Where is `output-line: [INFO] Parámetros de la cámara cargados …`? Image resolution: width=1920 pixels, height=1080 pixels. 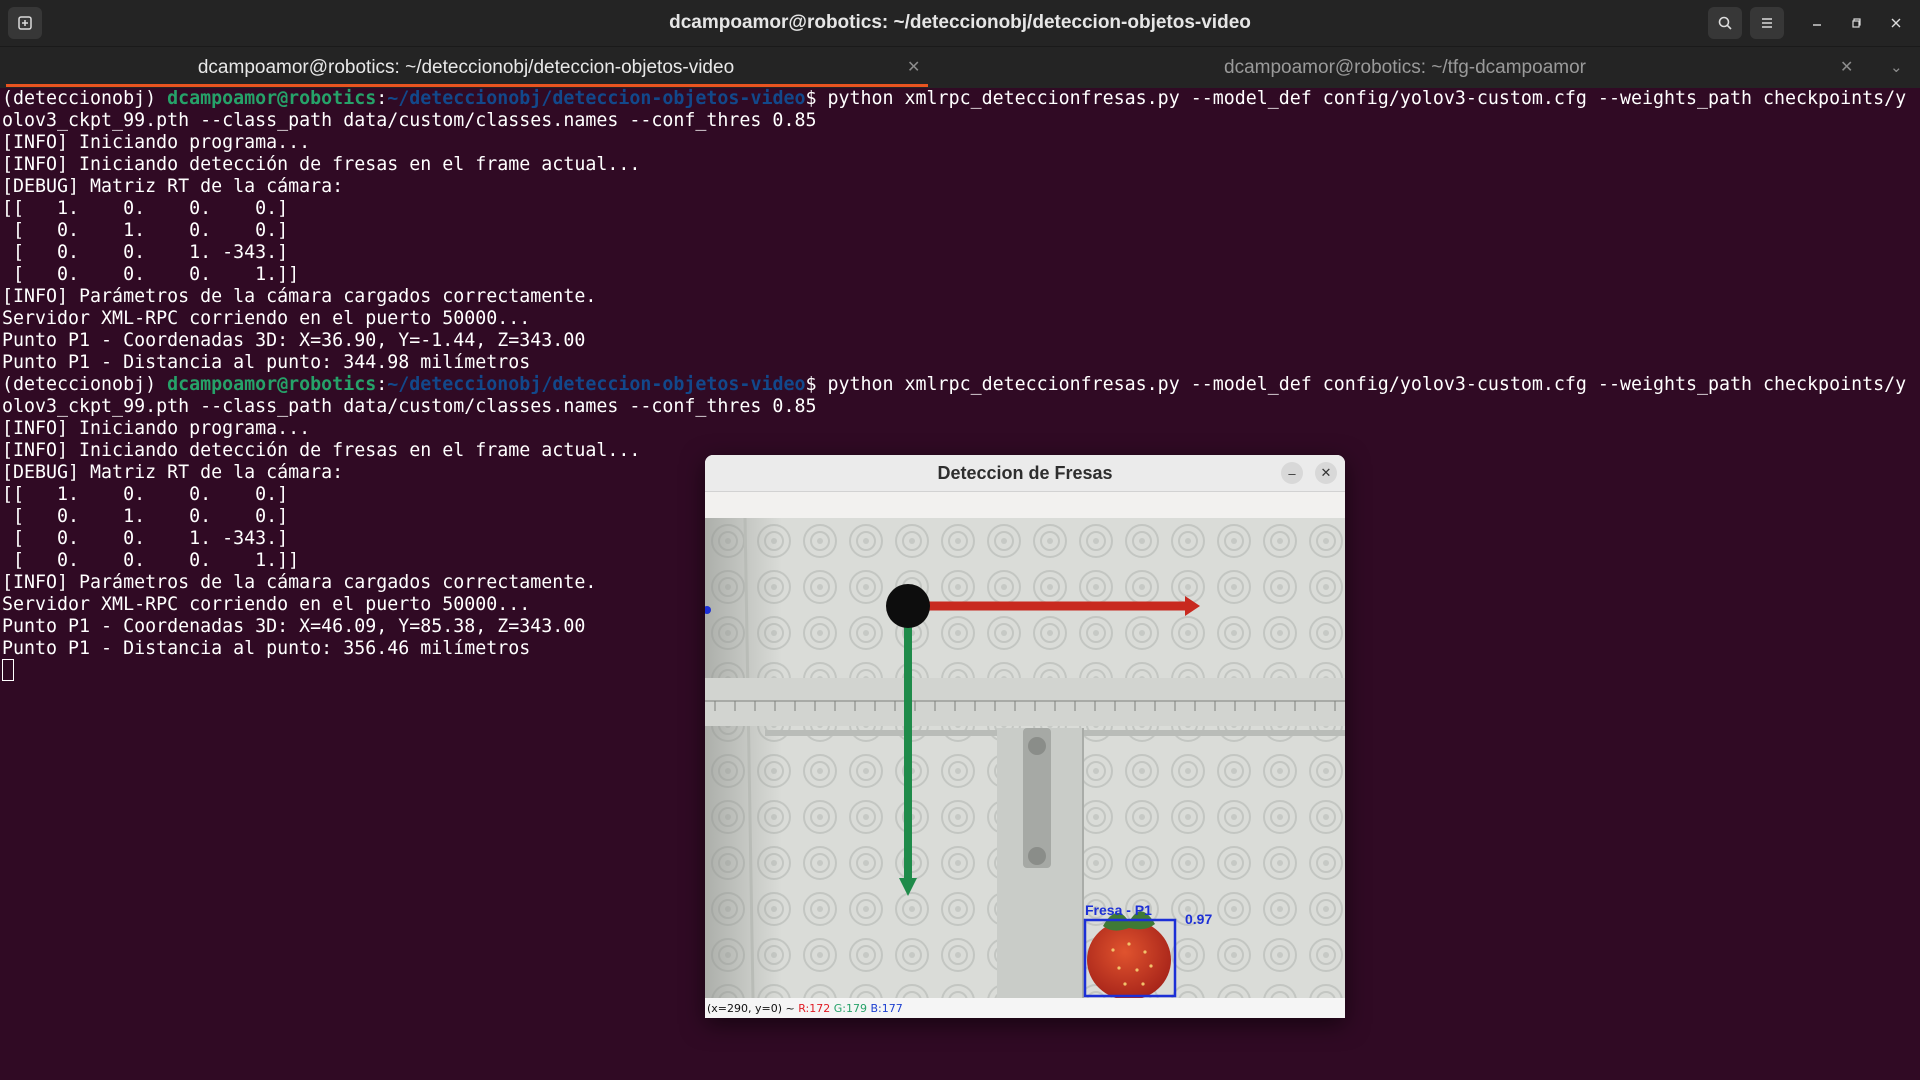 output-line: [INFO] Parámetros de la cámara cargados … is located at coordinates (299, 296).